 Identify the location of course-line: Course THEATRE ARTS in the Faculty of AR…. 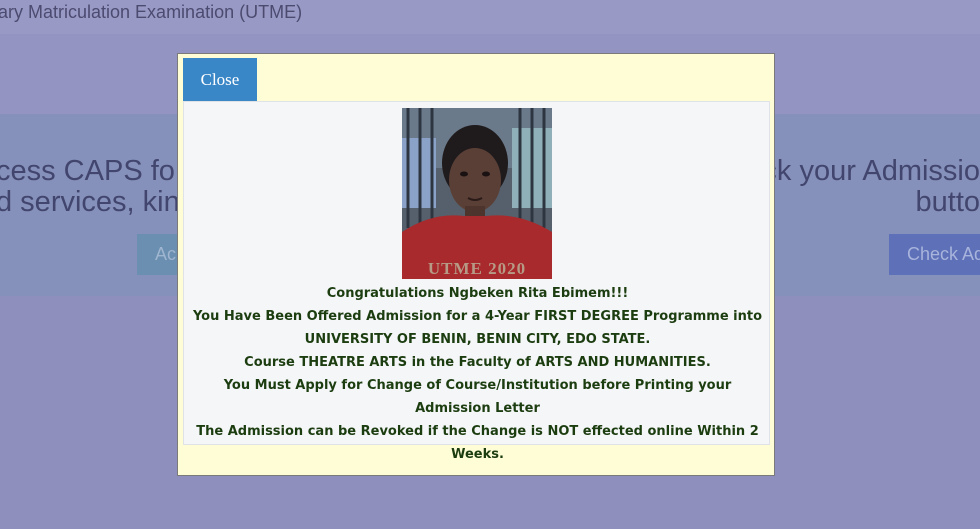
(477, 362).